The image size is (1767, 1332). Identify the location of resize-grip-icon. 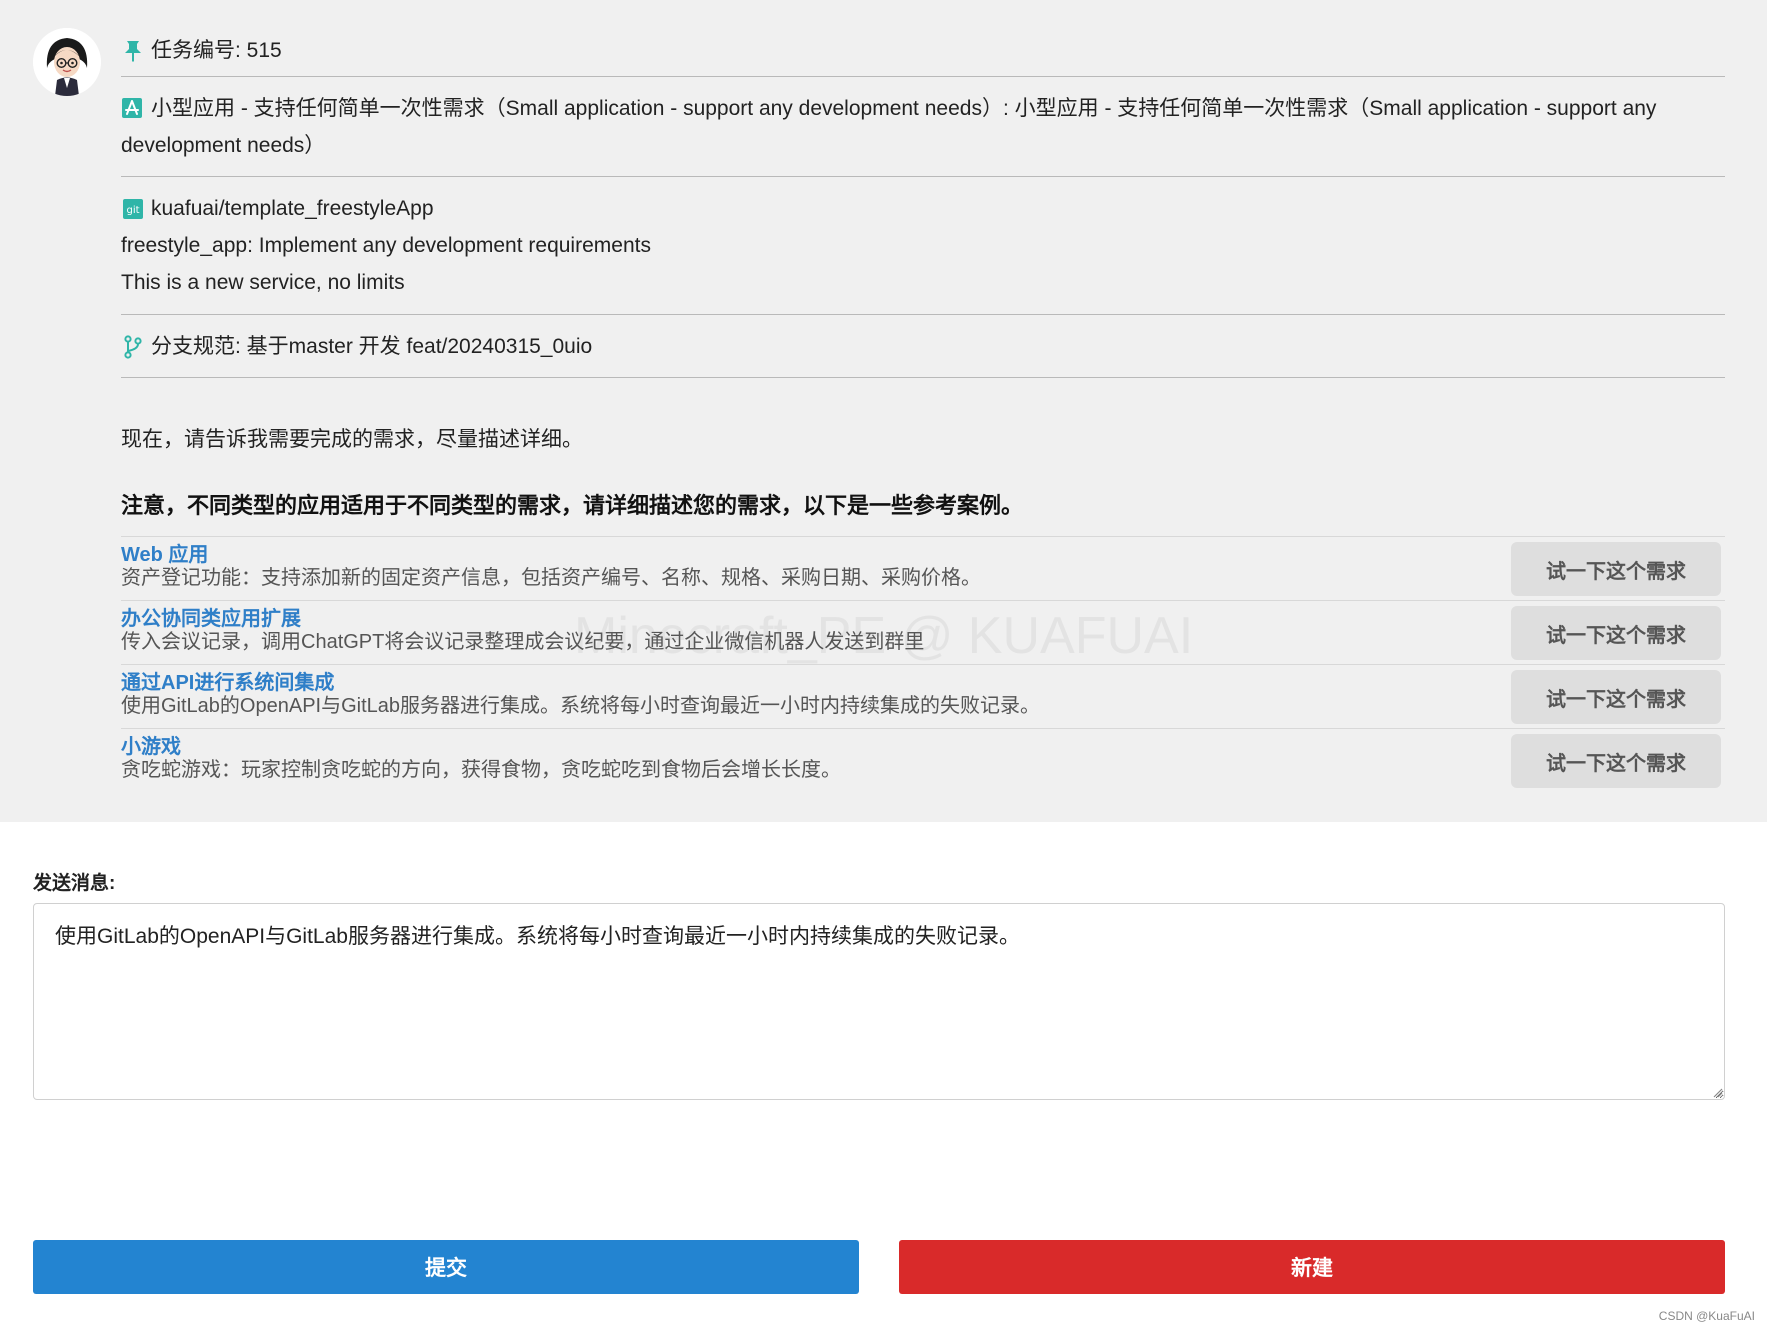
(1717, 1092).